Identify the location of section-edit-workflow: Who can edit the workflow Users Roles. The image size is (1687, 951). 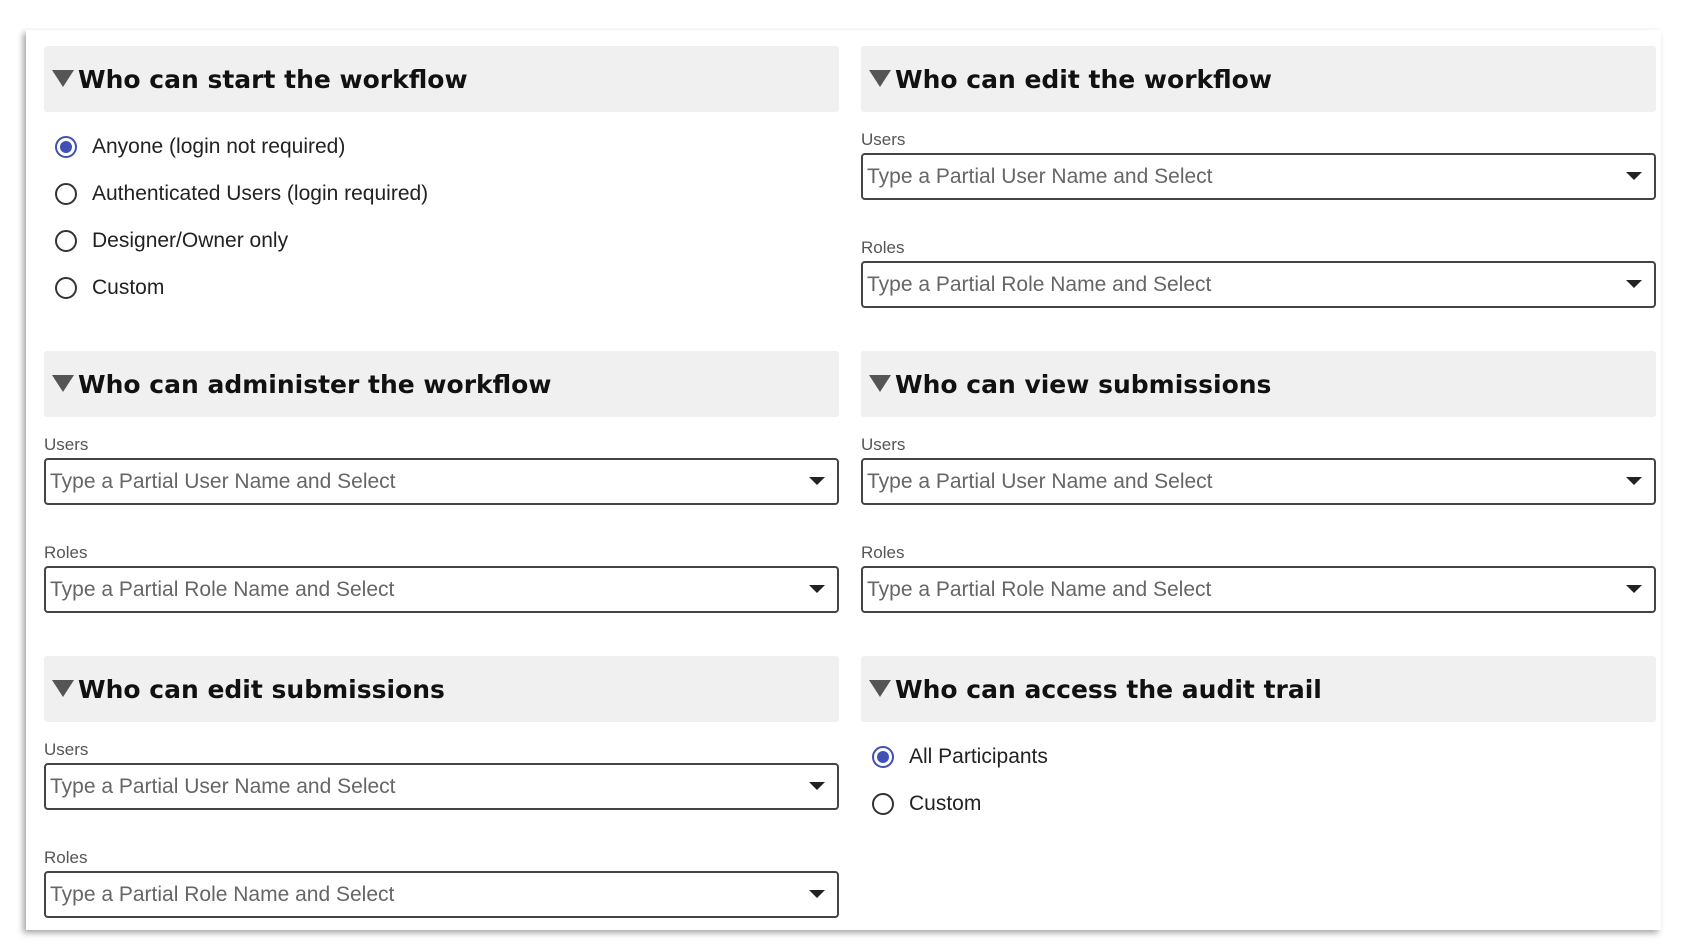
(1258, 177).